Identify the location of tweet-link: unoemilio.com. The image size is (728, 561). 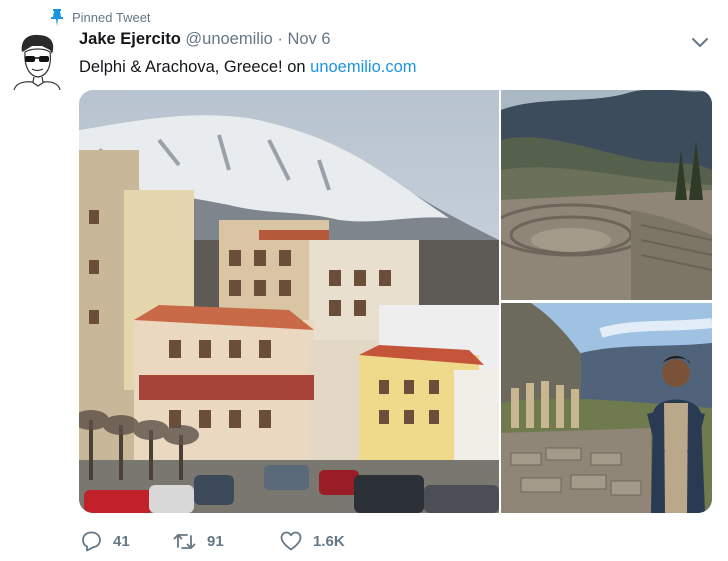
(363, 67).